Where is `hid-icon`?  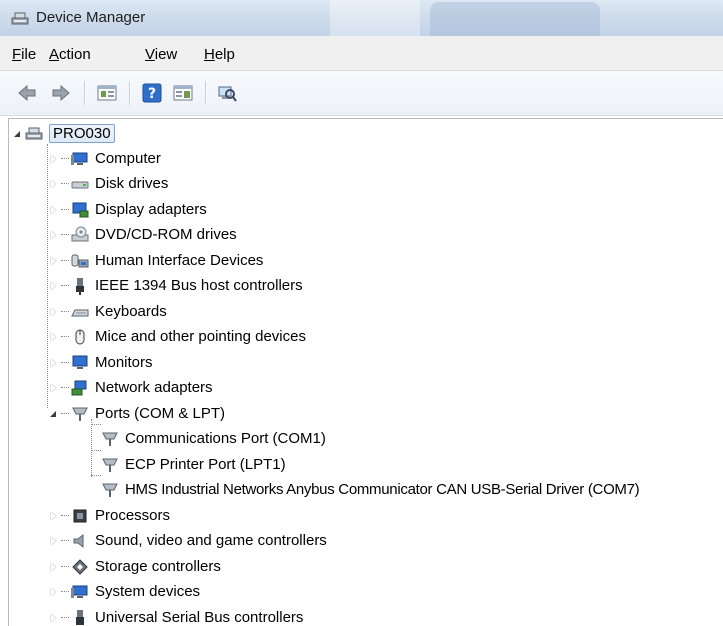 hid-icon is located at coordinates (80, 261).